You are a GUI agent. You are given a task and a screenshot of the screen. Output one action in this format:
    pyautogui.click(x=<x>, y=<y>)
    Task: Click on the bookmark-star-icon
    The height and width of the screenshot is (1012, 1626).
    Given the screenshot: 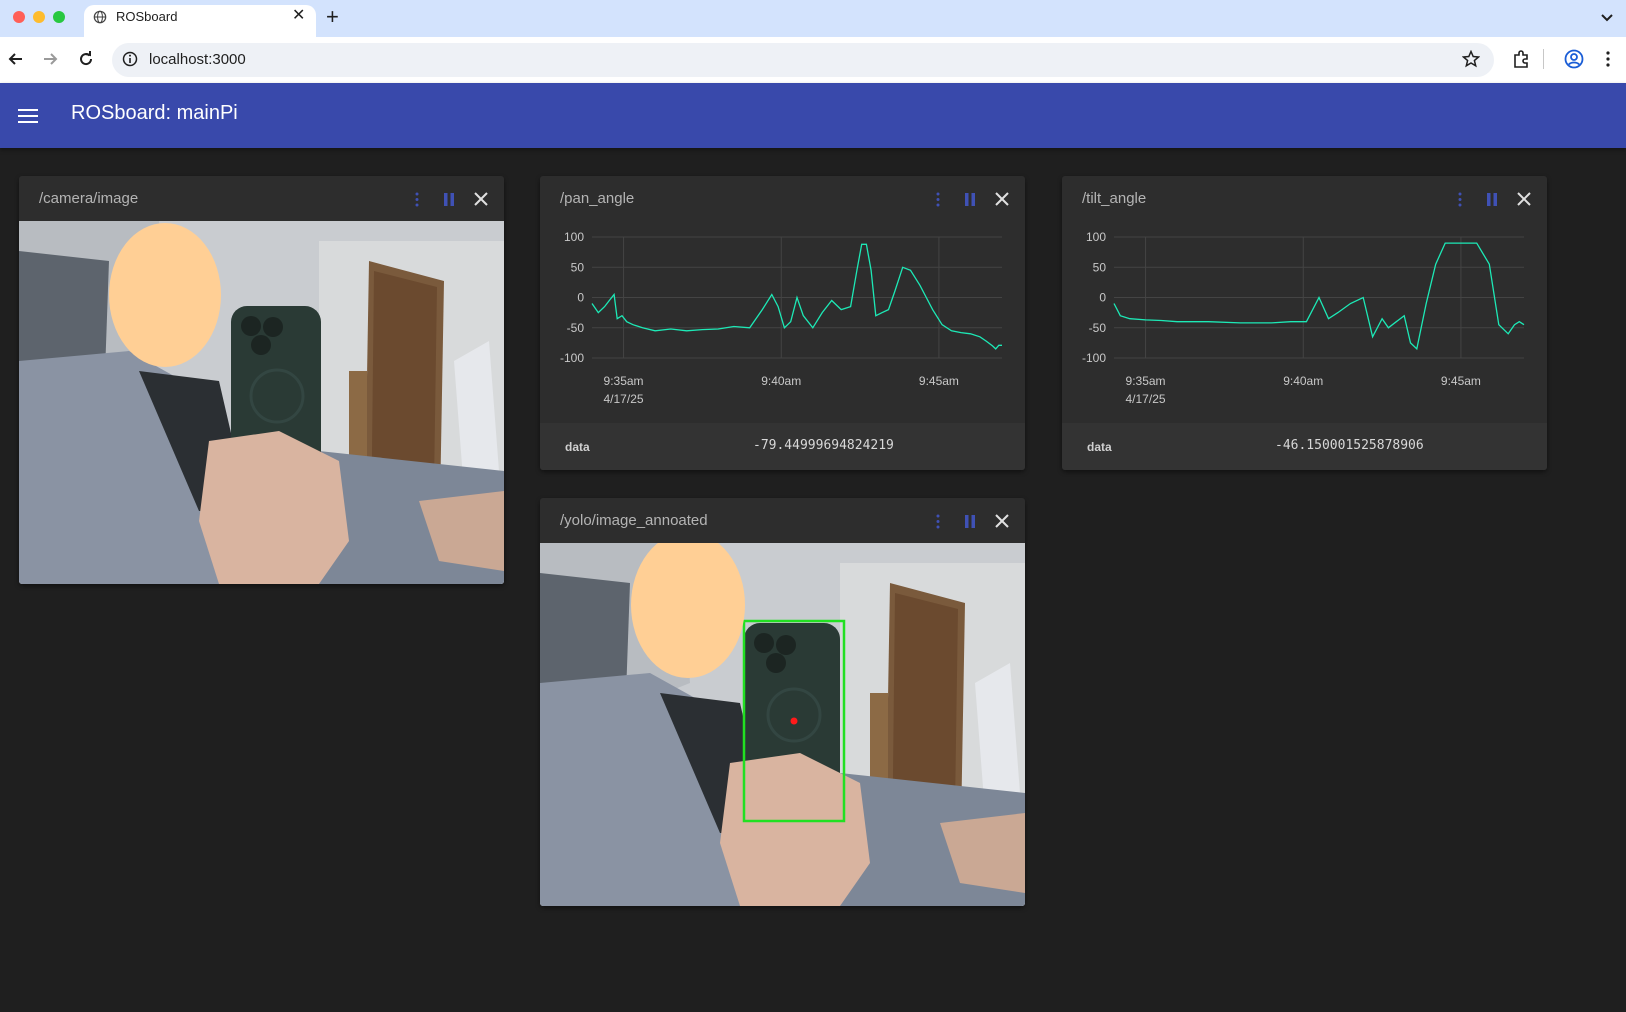 What is the action you would take?
    pyautogui.click(x=1471, y=59)
    